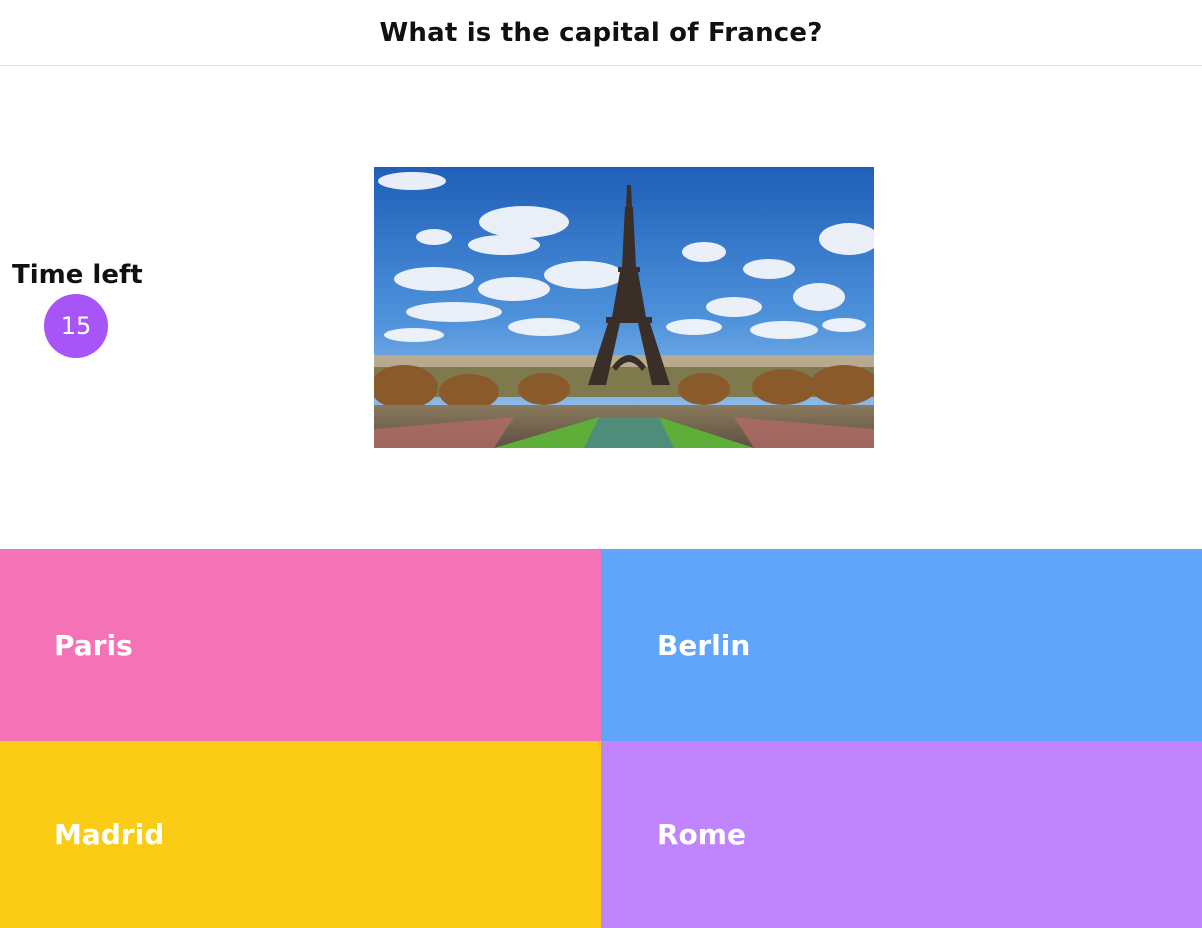  Describe the element at coordinates (76, 326) in the screenshot. I see `timer-countdown-badge: 15` at that location.